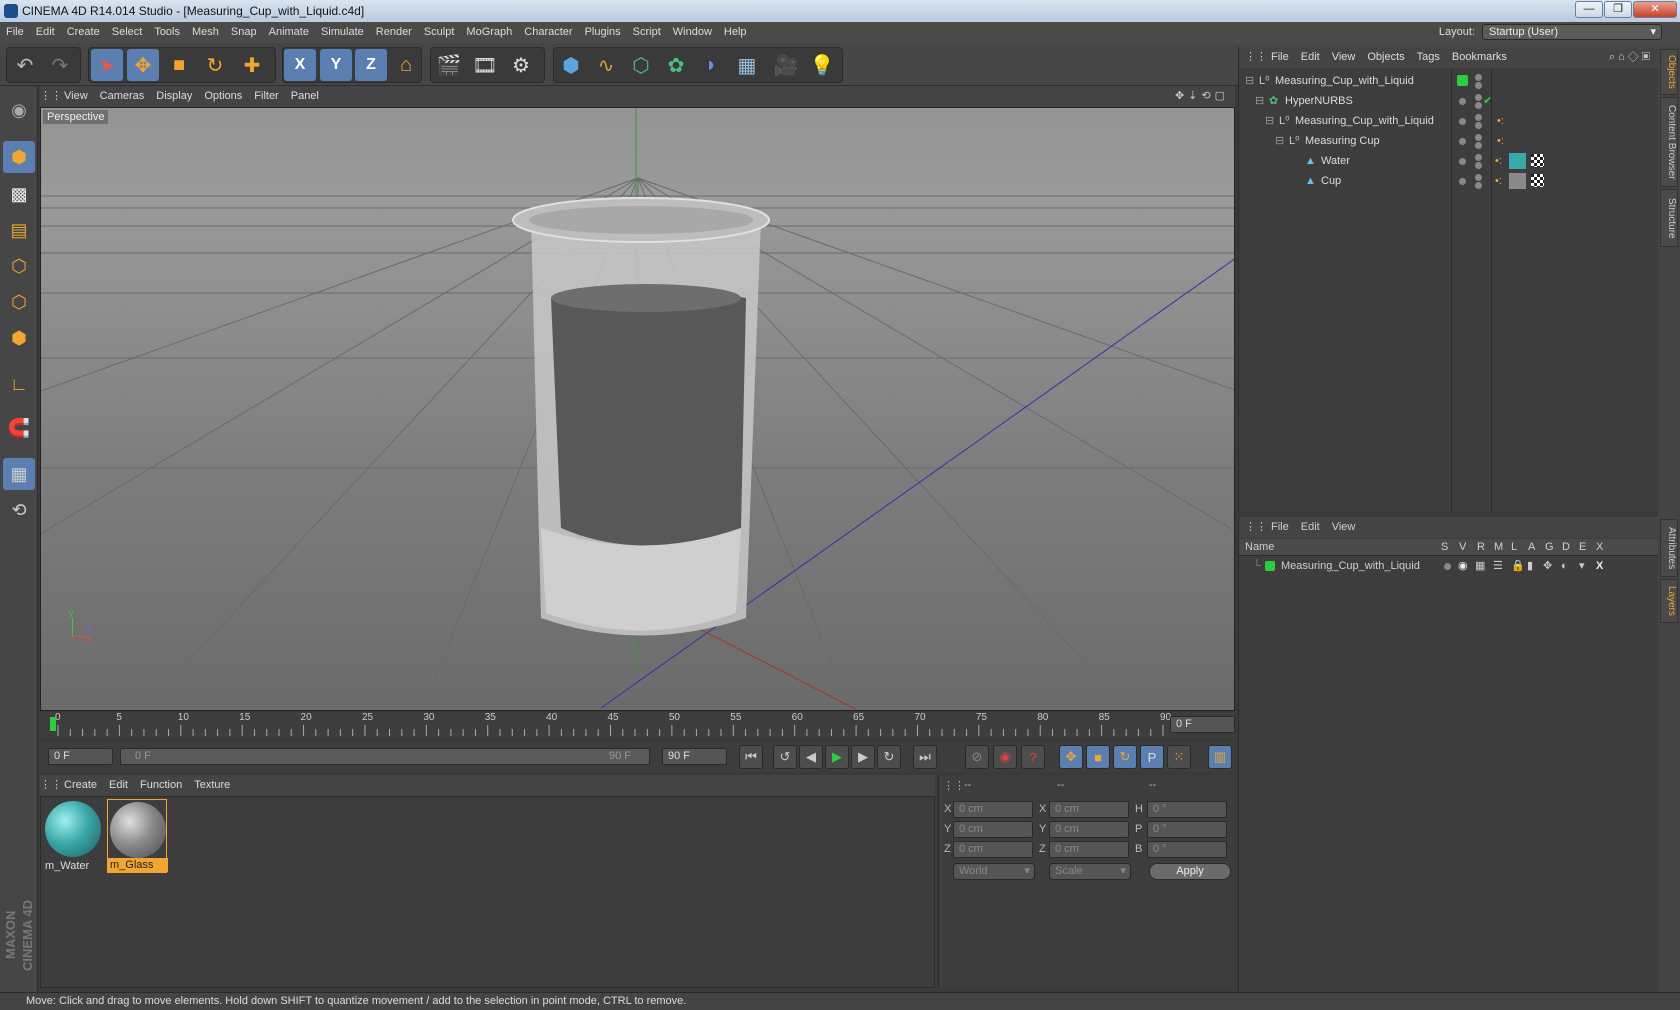 The image size is (1680, 1010). I want to click on menu-simulate: Simulate, so click(342, 32).